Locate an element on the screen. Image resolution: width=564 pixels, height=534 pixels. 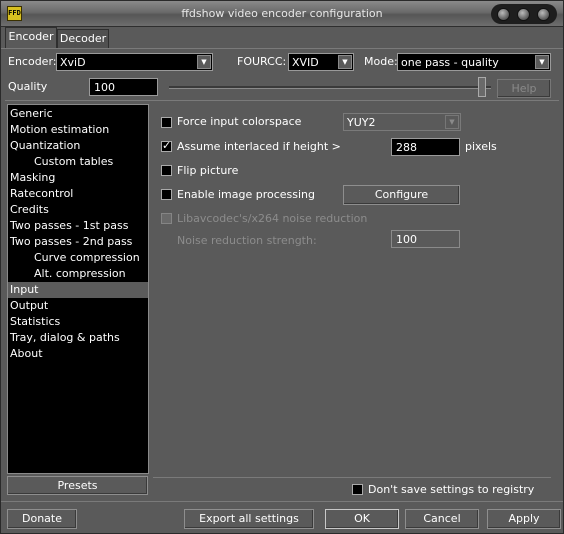
sidebar-item-statistics: Statistics is located at coordinates (78, 322).